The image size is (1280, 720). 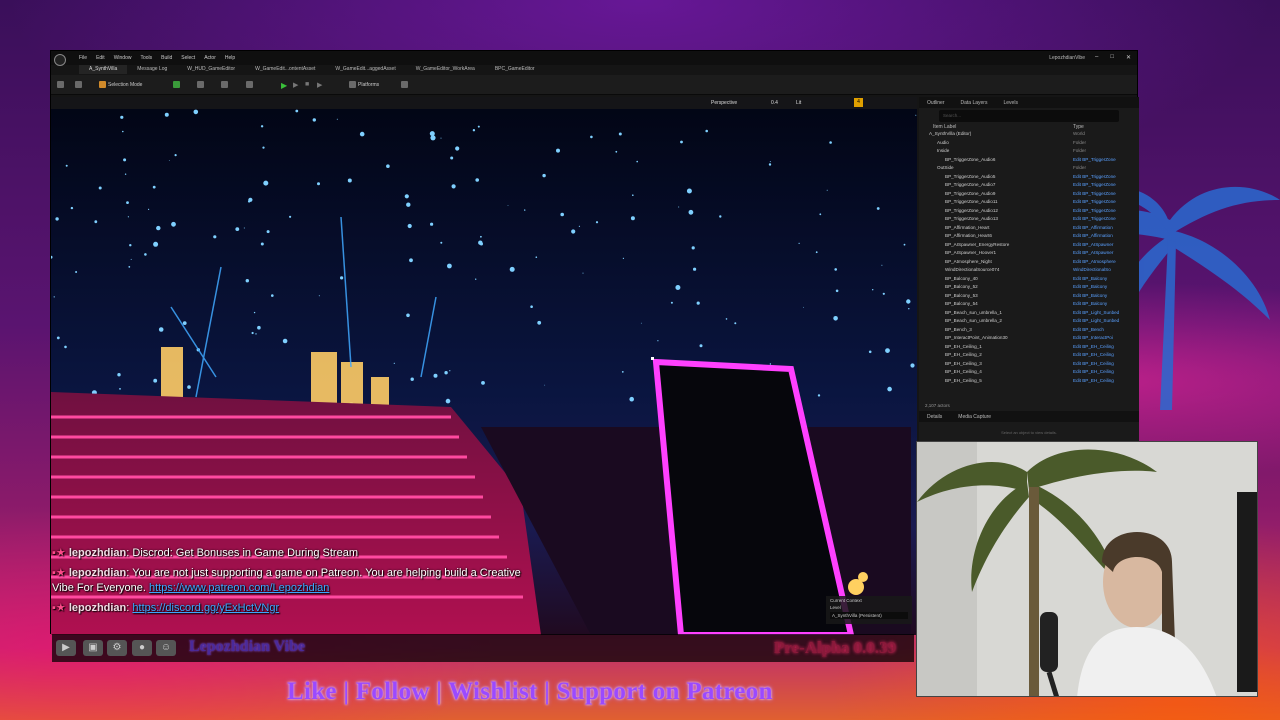 What do you see at coordinates (1029, 186) in the screenshot?
I see `outliner-row: BP_TriggerZone_Audio7 Edit BP_TriggerZone` at bounding box center [1029, 186].